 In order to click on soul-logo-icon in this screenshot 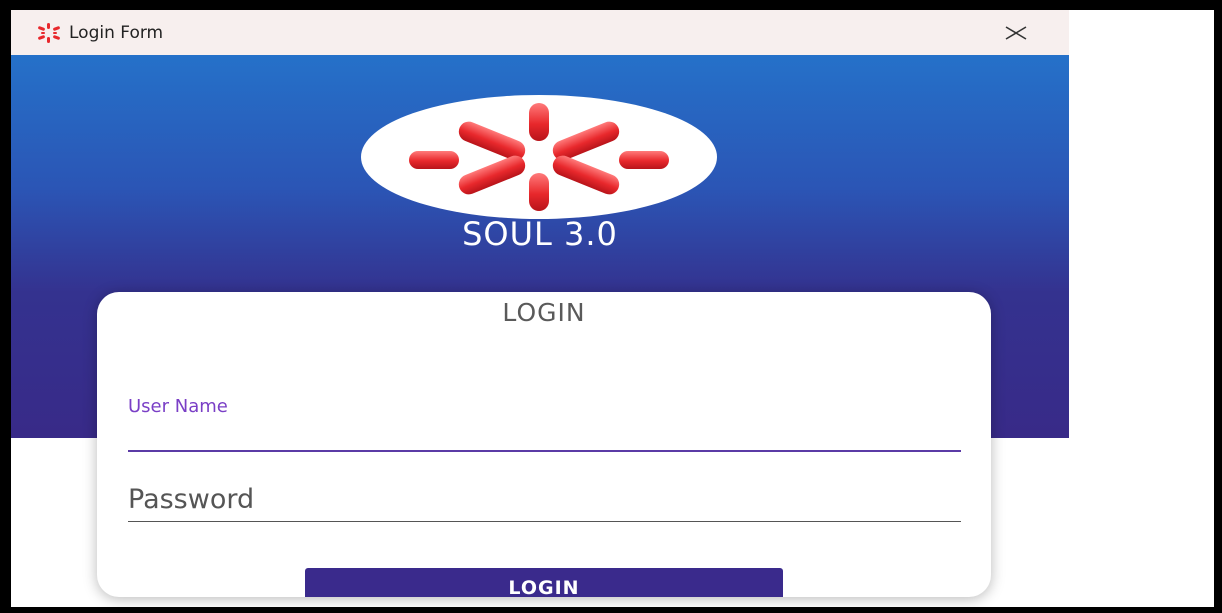, I will do `click(49, 33)`.